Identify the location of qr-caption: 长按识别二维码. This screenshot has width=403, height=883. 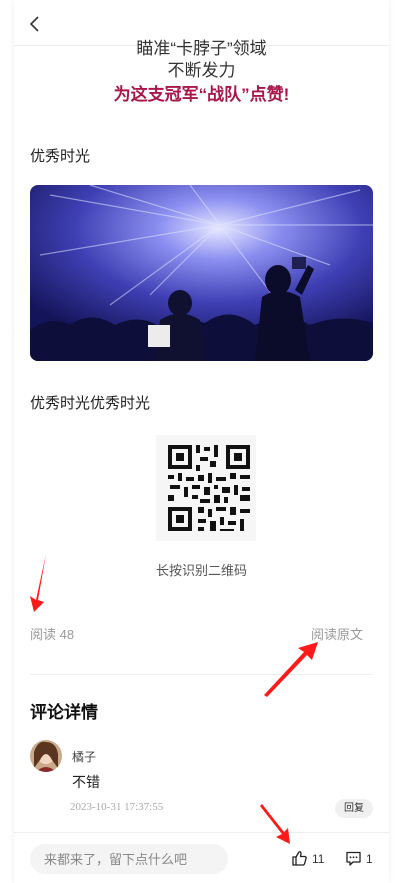
(201, 570).